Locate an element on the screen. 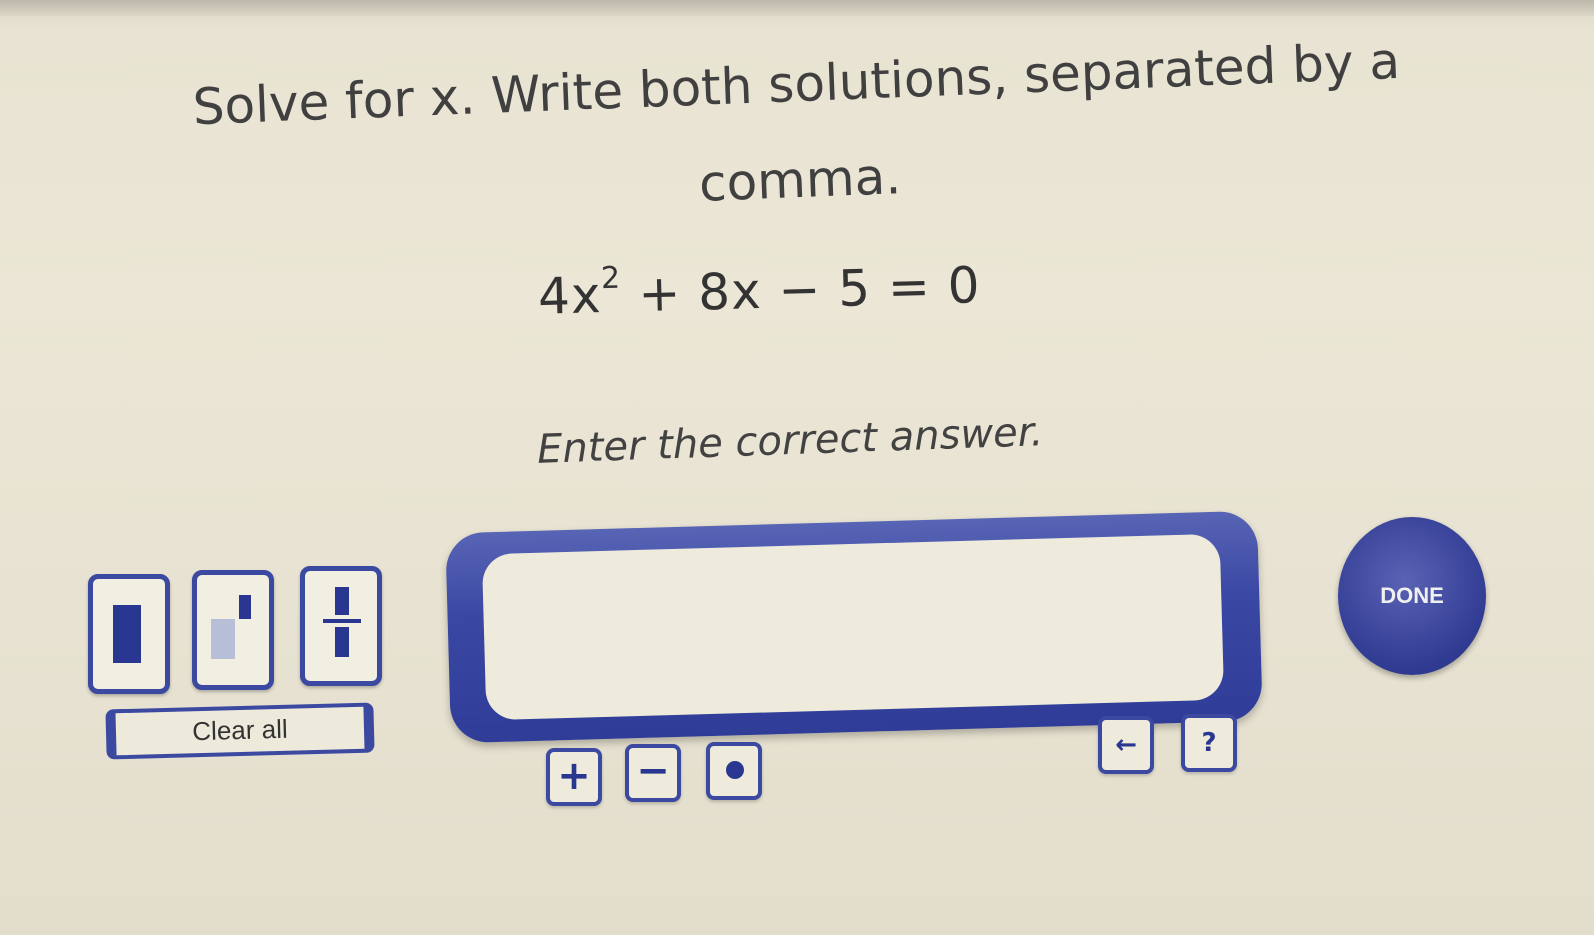 This screenshot has height=935, width=1594. box-template-icon is located at coordinates (127, 634).